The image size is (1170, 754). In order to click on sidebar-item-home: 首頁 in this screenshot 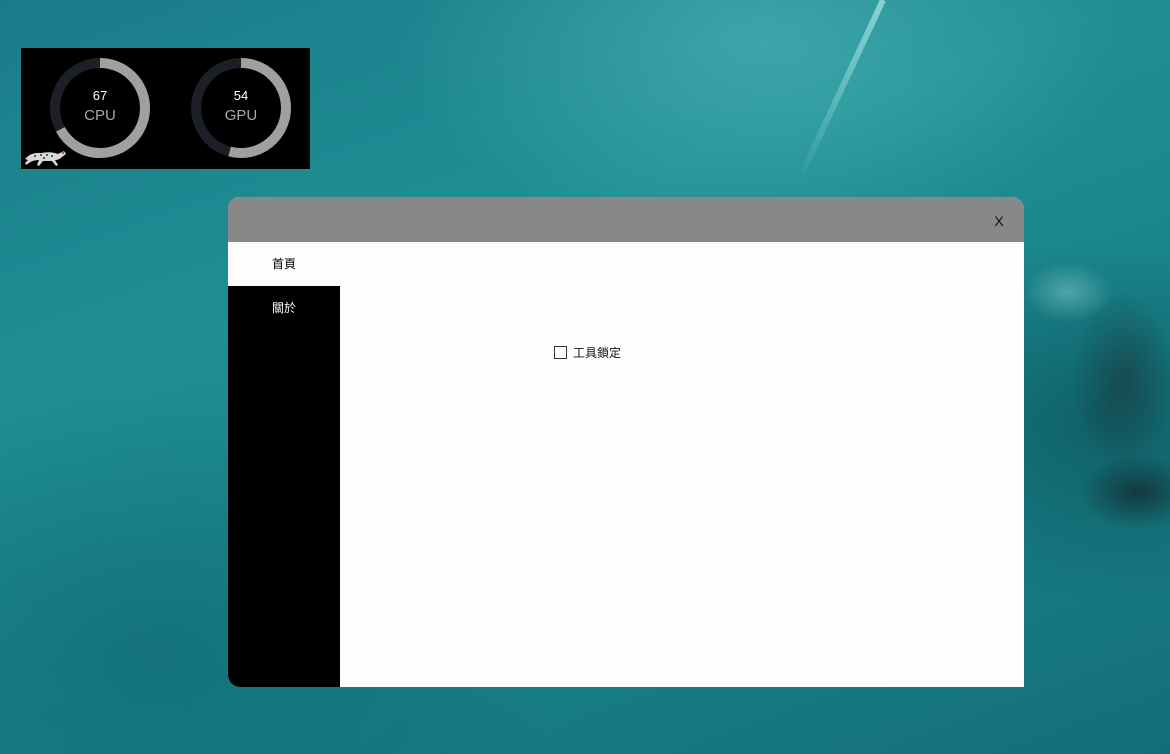, I will do `click(284, 264)`.